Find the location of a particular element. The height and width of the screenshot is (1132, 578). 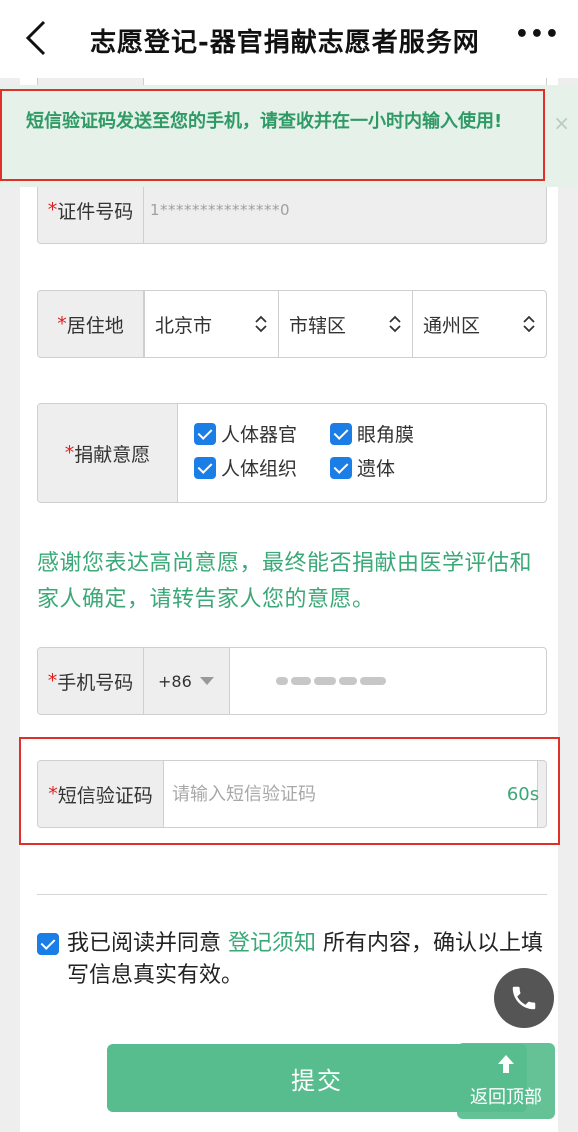

toast-highlight-frame is located at coordinates (272, 135).